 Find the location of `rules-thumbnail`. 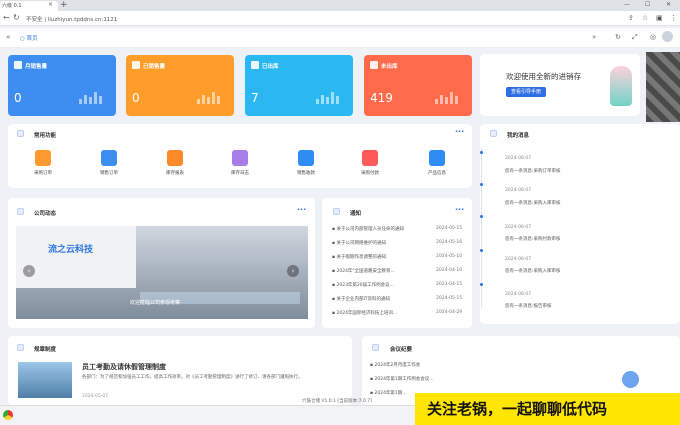

rules-thumbnail is located at coordinates (45, 380).